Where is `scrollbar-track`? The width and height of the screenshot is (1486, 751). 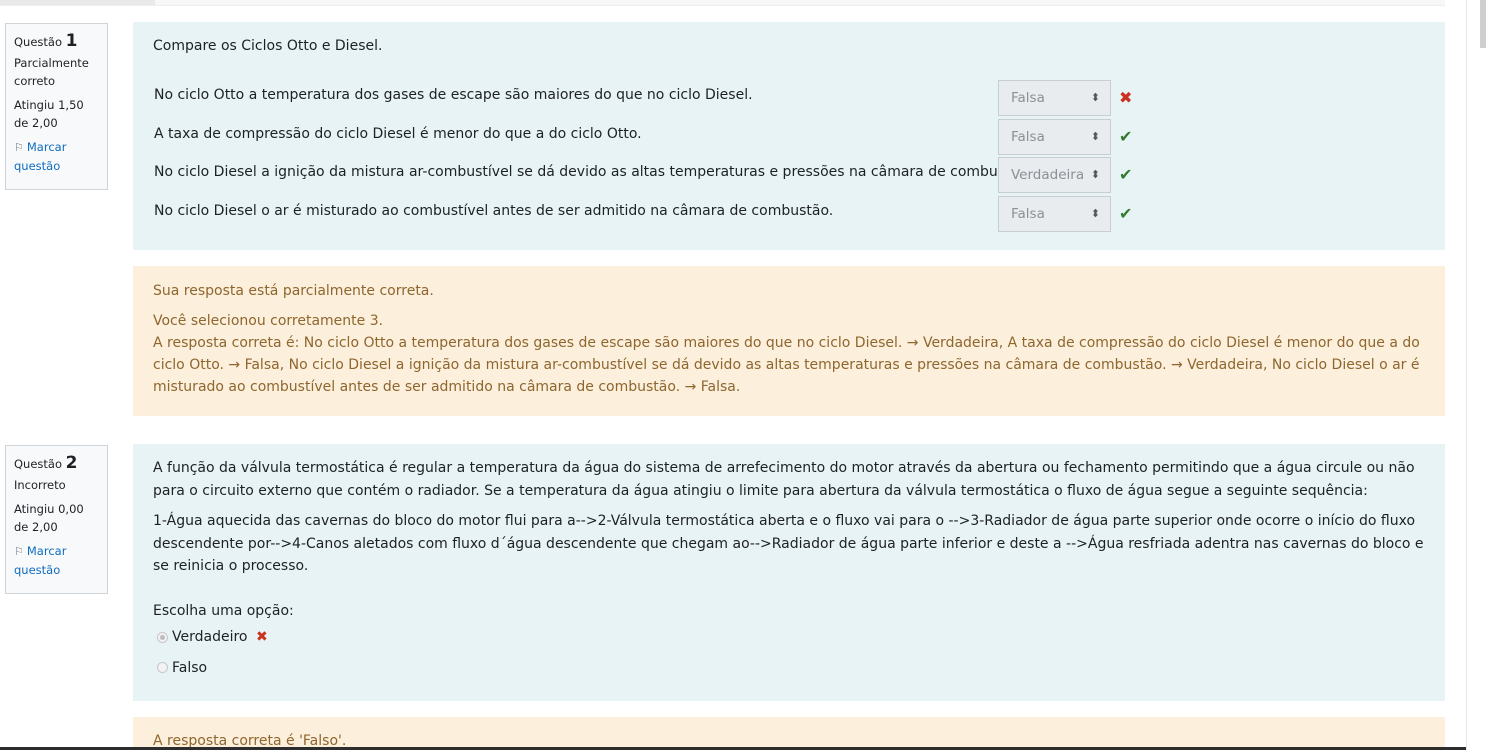 scrollbar-track is located at coordinates (1476, 375).